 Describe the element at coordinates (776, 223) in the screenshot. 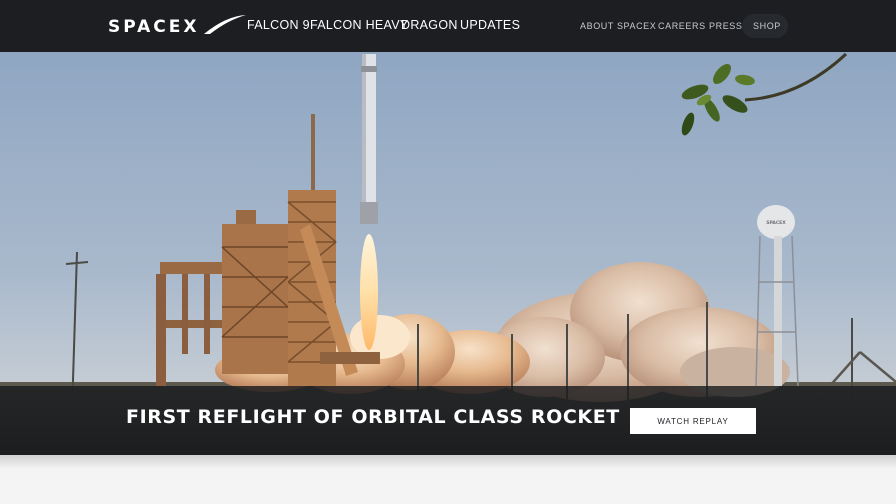

I see `water-tower-logo: SPACEX` at that location.